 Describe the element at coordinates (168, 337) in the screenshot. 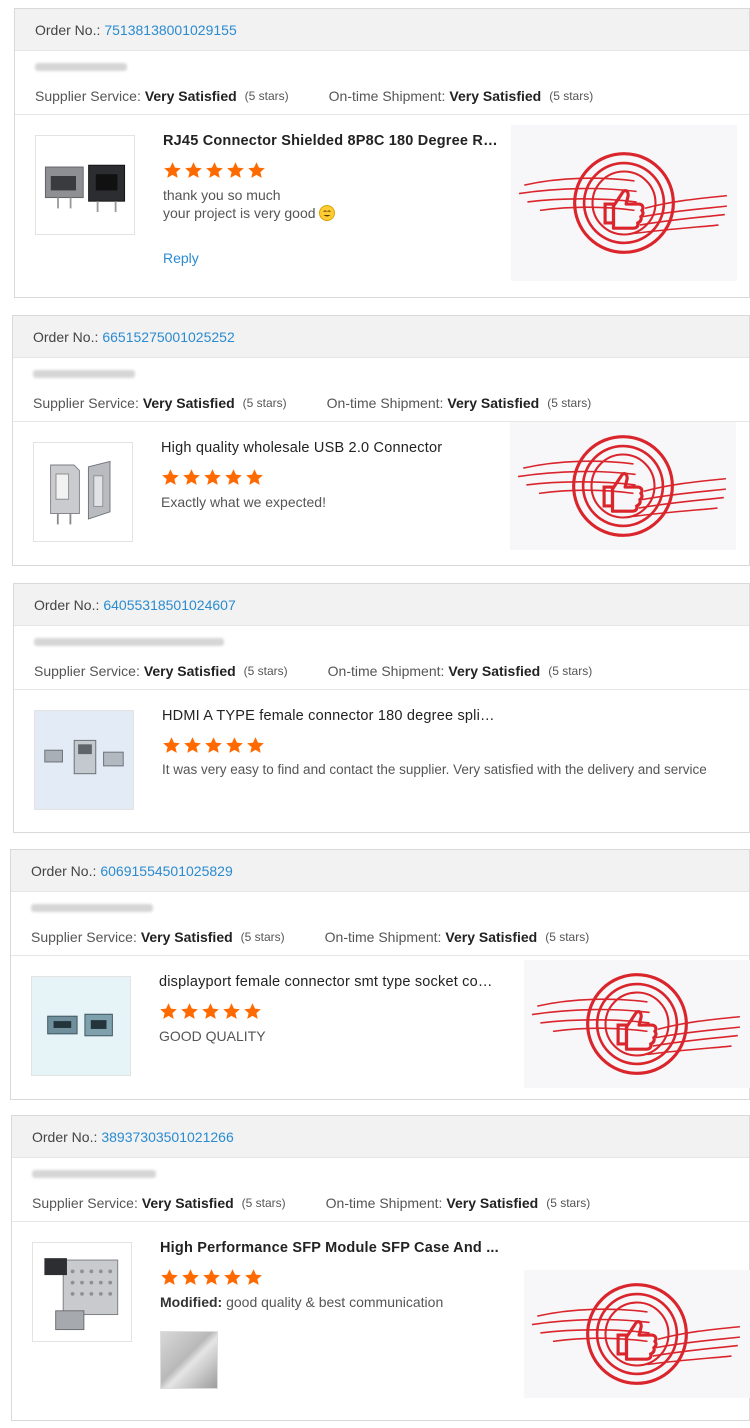

I see `order-number-link: 66515275001025252` at that location.